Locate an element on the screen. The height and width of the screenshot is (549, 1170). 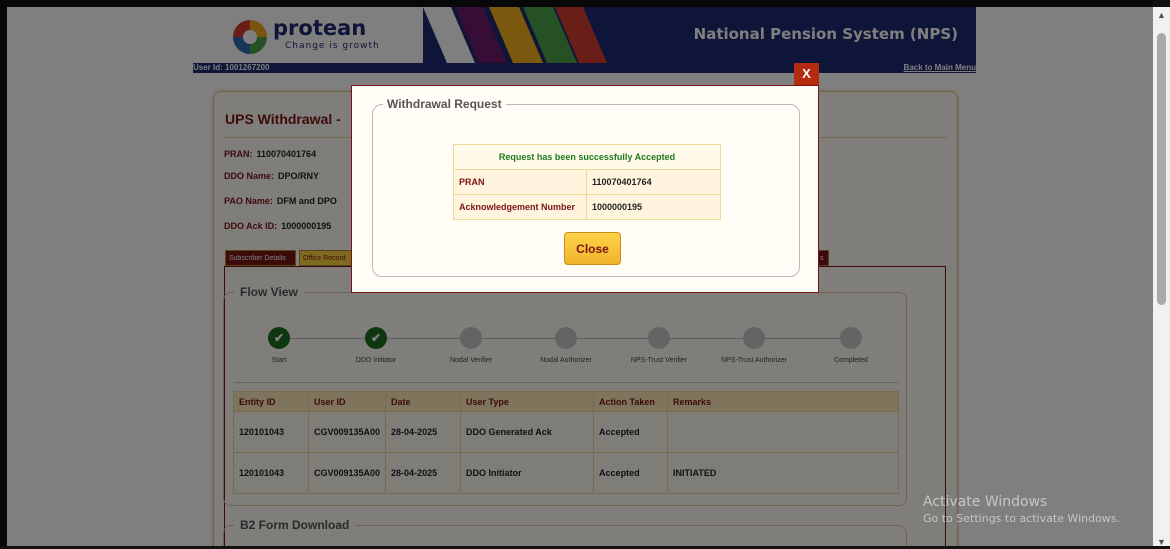
watermark-title: Activate Windows is located at coordinates (985, 502).